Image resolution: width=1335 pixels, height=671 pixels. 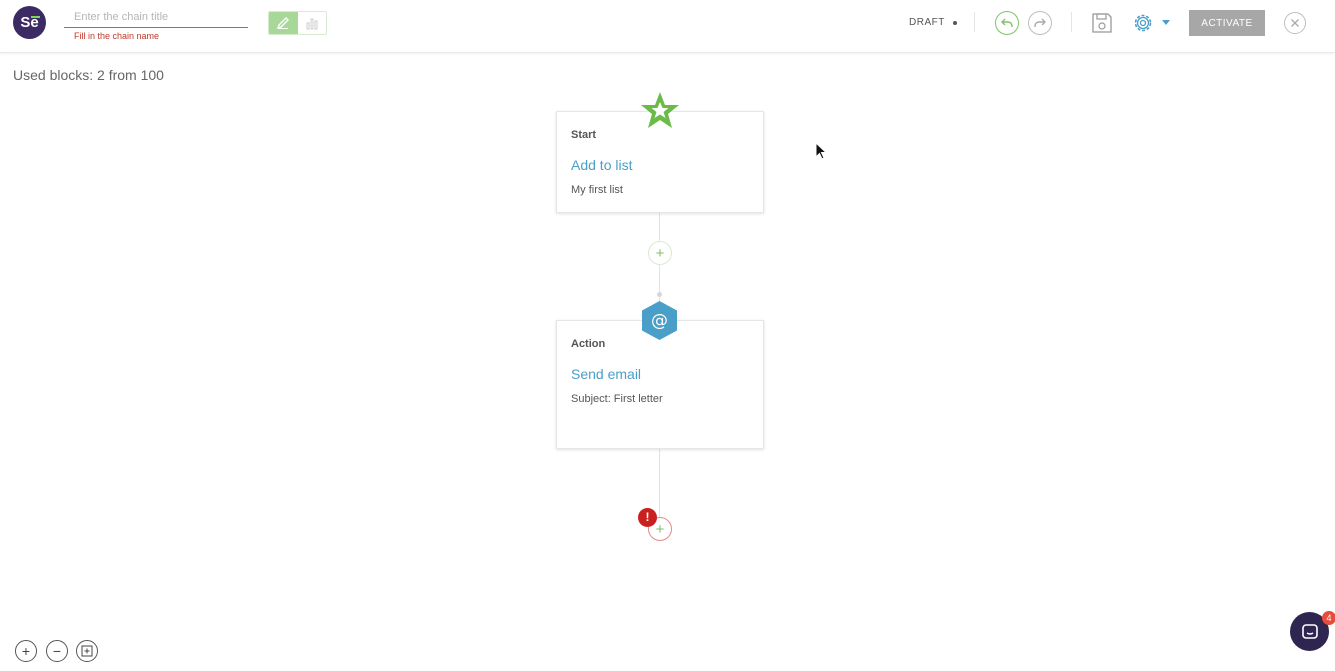 I want to click on logo-accent, so click(x=35, y=17).